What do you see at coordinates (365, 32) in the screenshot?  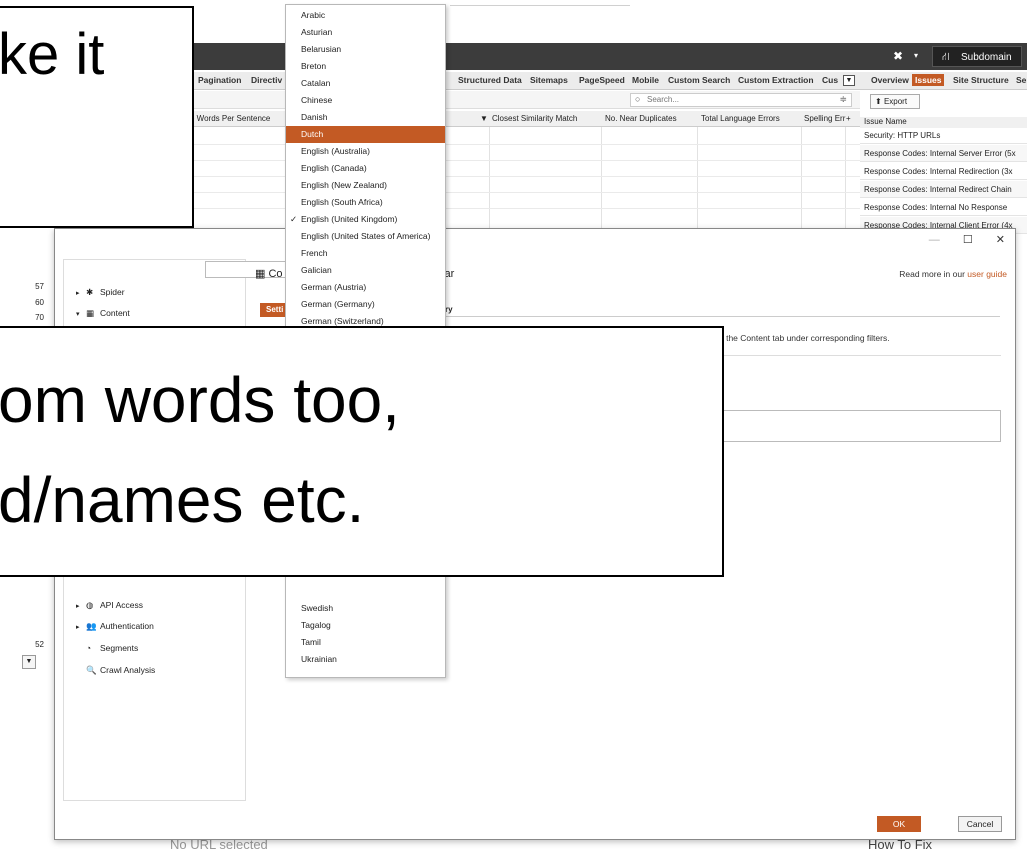 I see `language-option: Asturian` at bounding box center [365, 32].